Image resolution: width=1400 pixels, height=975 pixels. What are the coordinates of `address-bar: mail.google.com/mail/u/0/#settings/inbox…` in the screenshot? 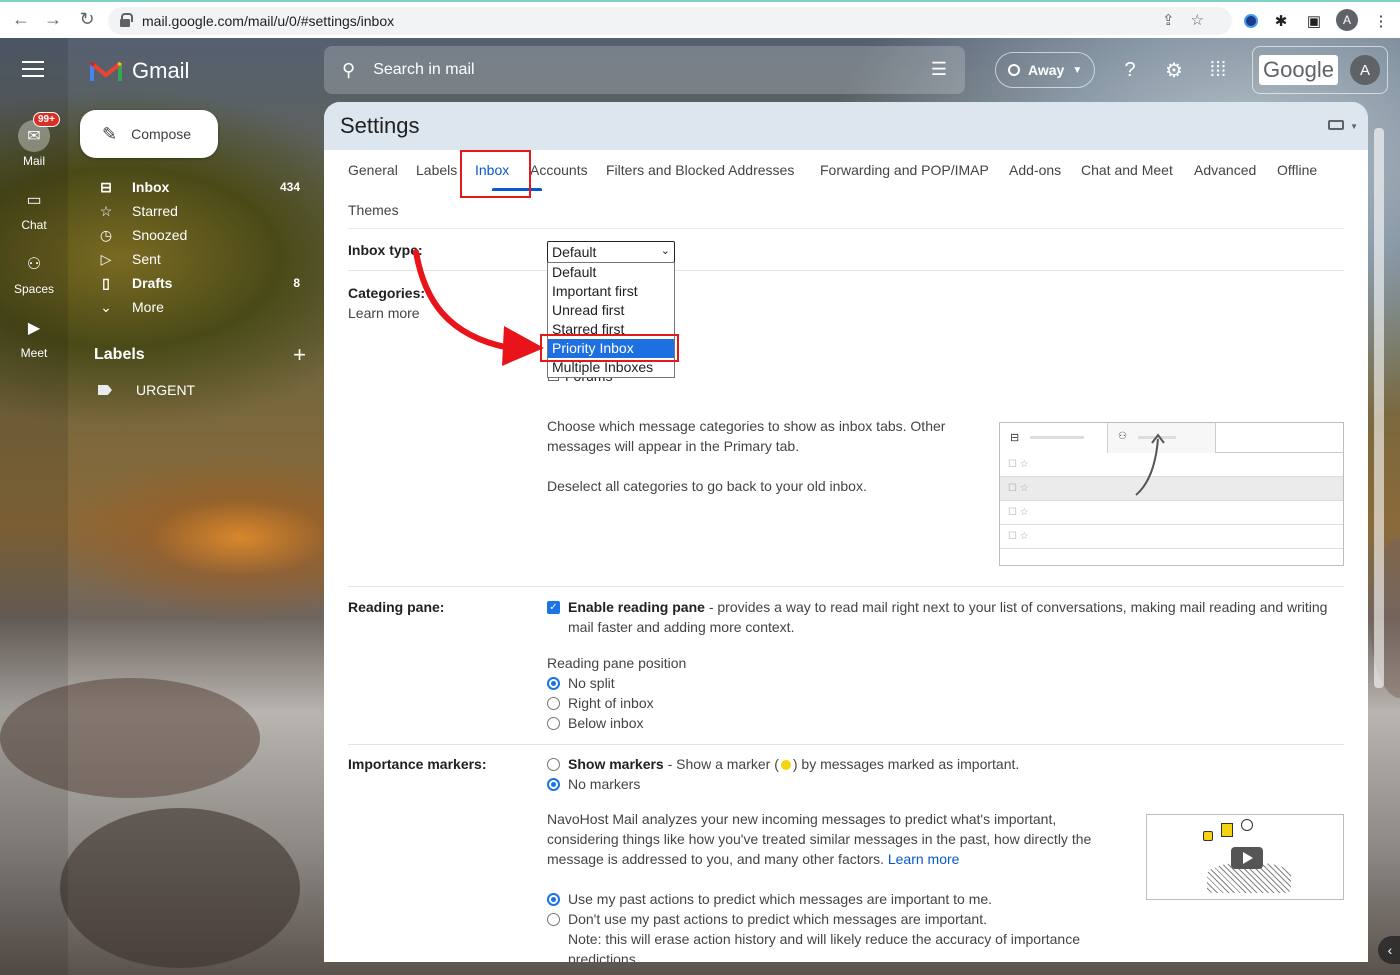 It's located at (670, 21).